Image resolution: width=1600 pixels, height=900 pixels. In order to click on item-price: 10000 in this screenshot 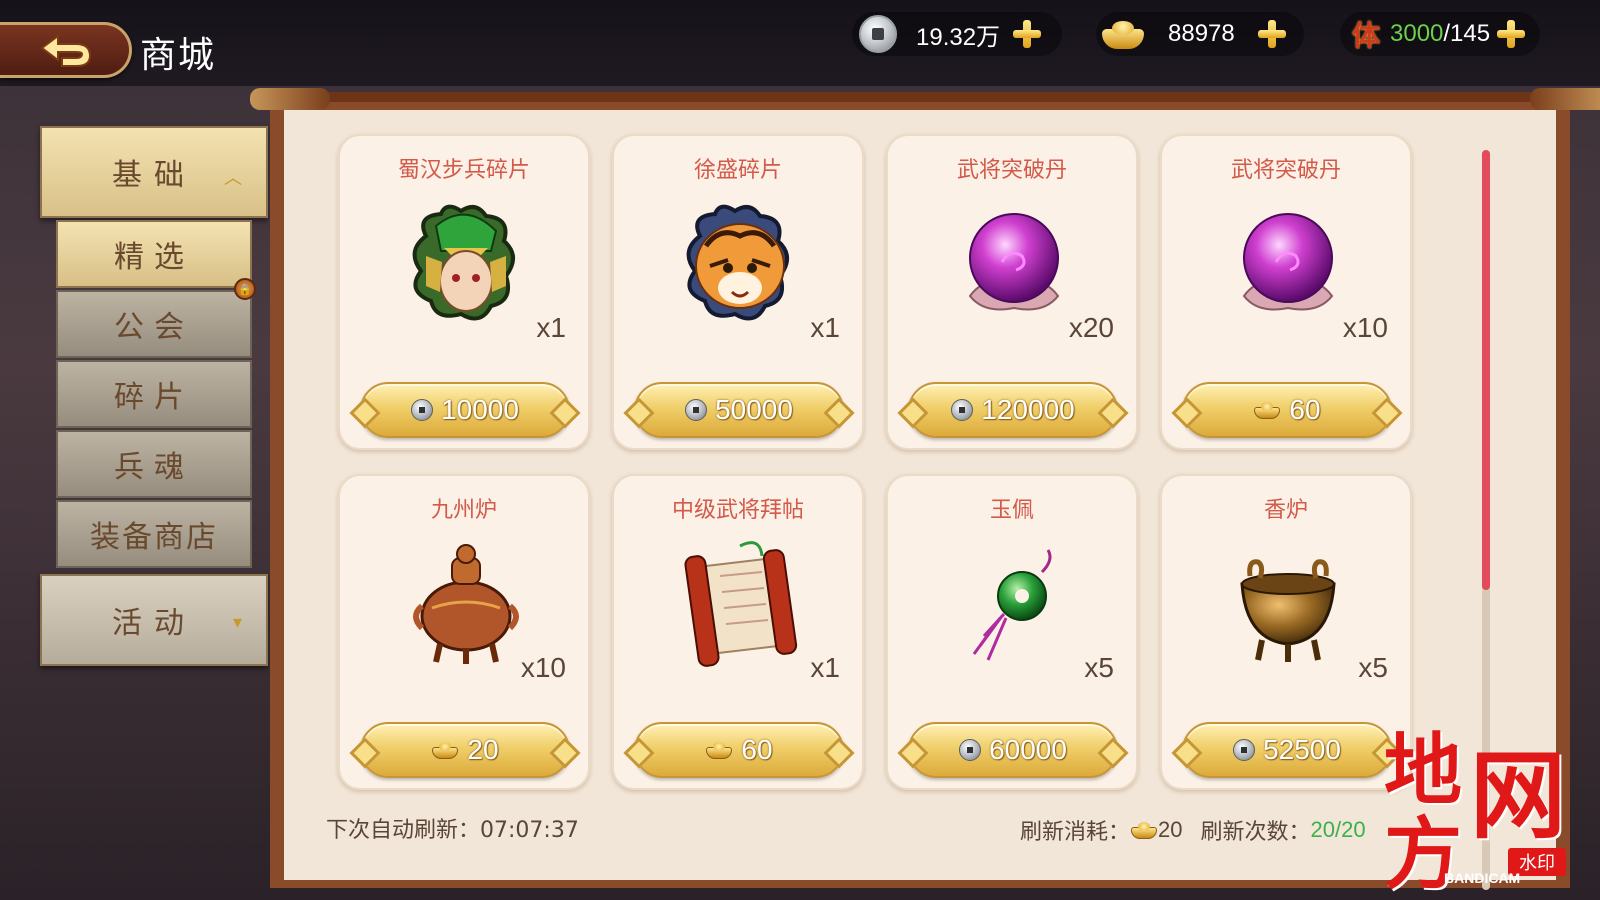, I will do `click(480, 409)`.